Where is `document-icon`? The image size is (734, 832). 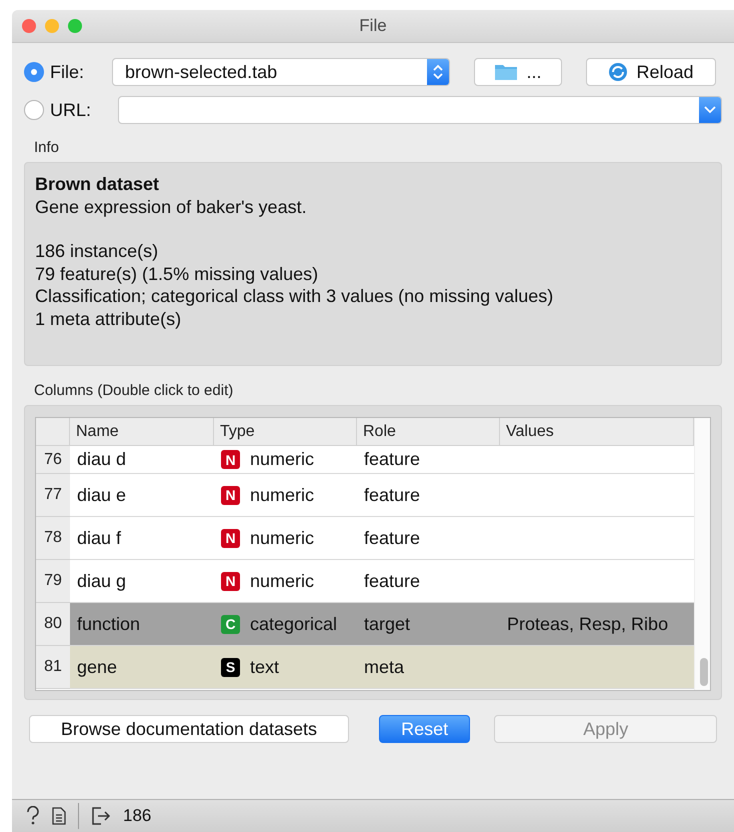
document-icon is located at coordinates (59, 816).